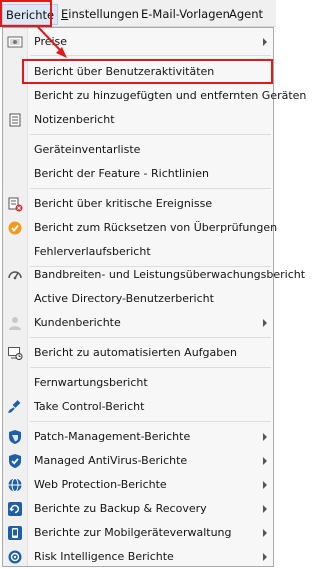 The width and height of the screenshot is (320, 569). What do you see at coordinates (15, 533) in the screenshot?
I see `mobile-device-icon` at bounding box center [15, 533].